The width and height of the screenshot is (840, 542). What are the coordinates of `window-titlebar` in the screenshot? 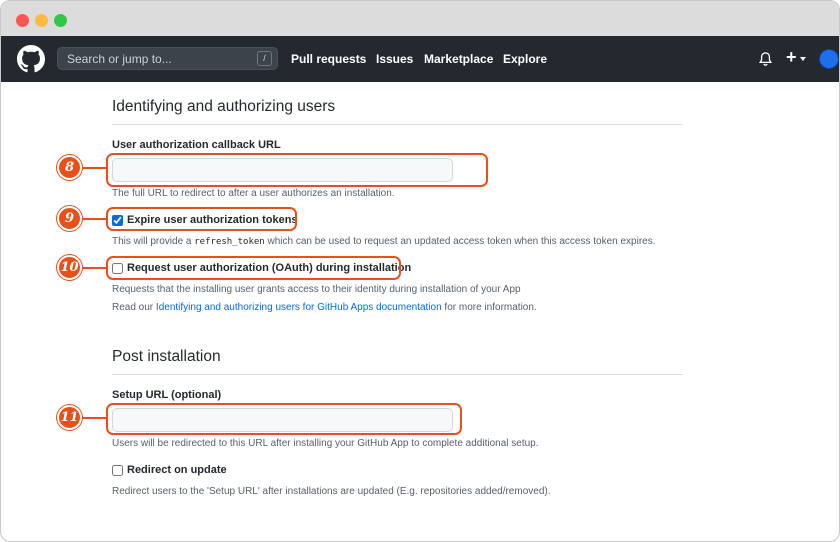 It's located at (420, 18).